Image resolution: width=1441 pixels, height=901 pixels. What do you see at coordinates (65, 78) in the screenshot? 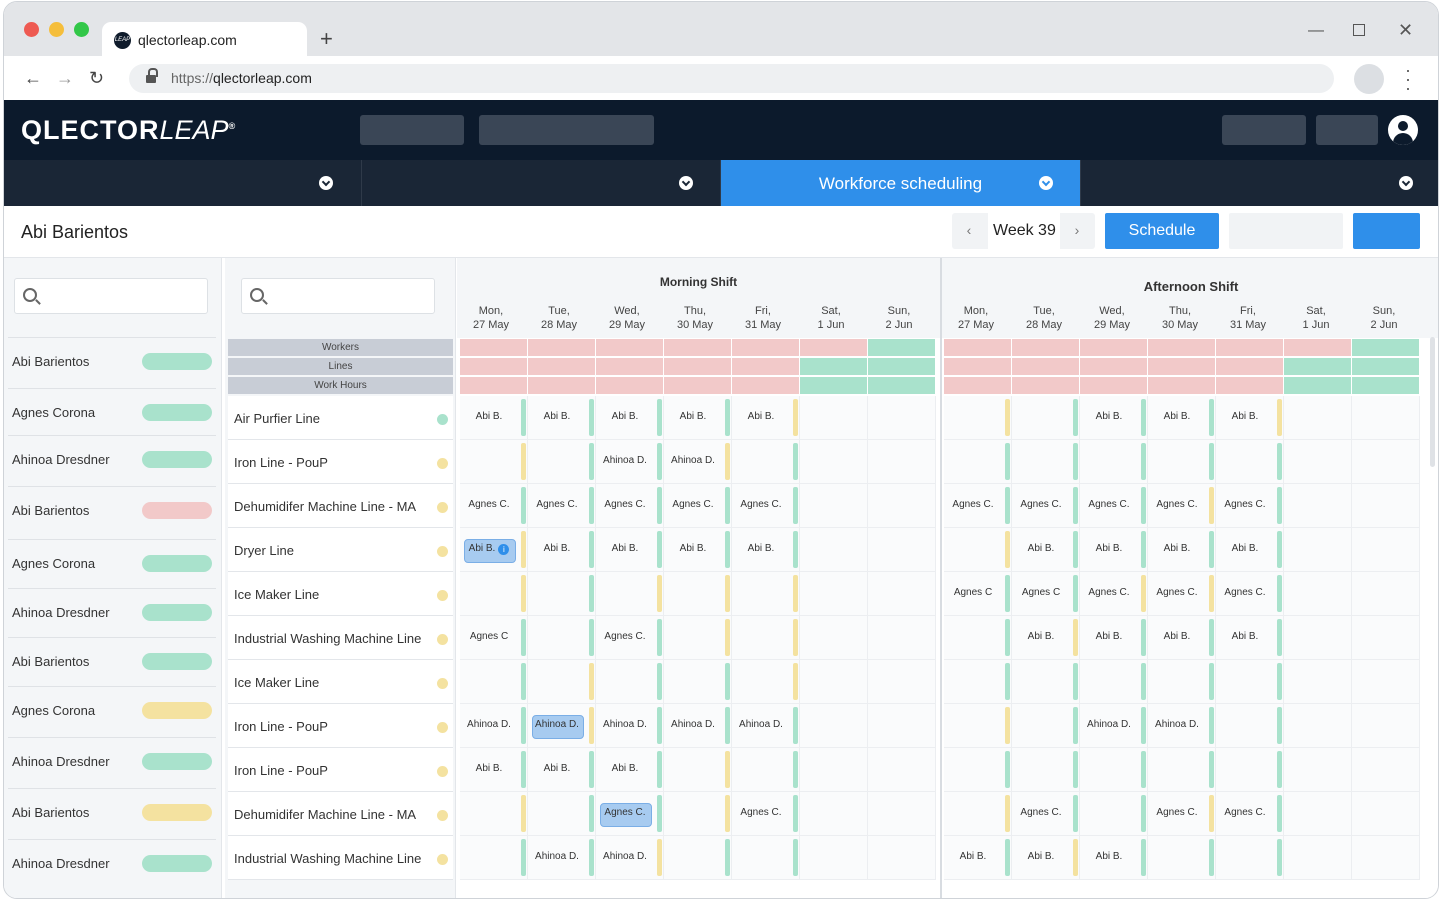
I see `forward-arrow-icon: →` at bounding box center [65, 78].